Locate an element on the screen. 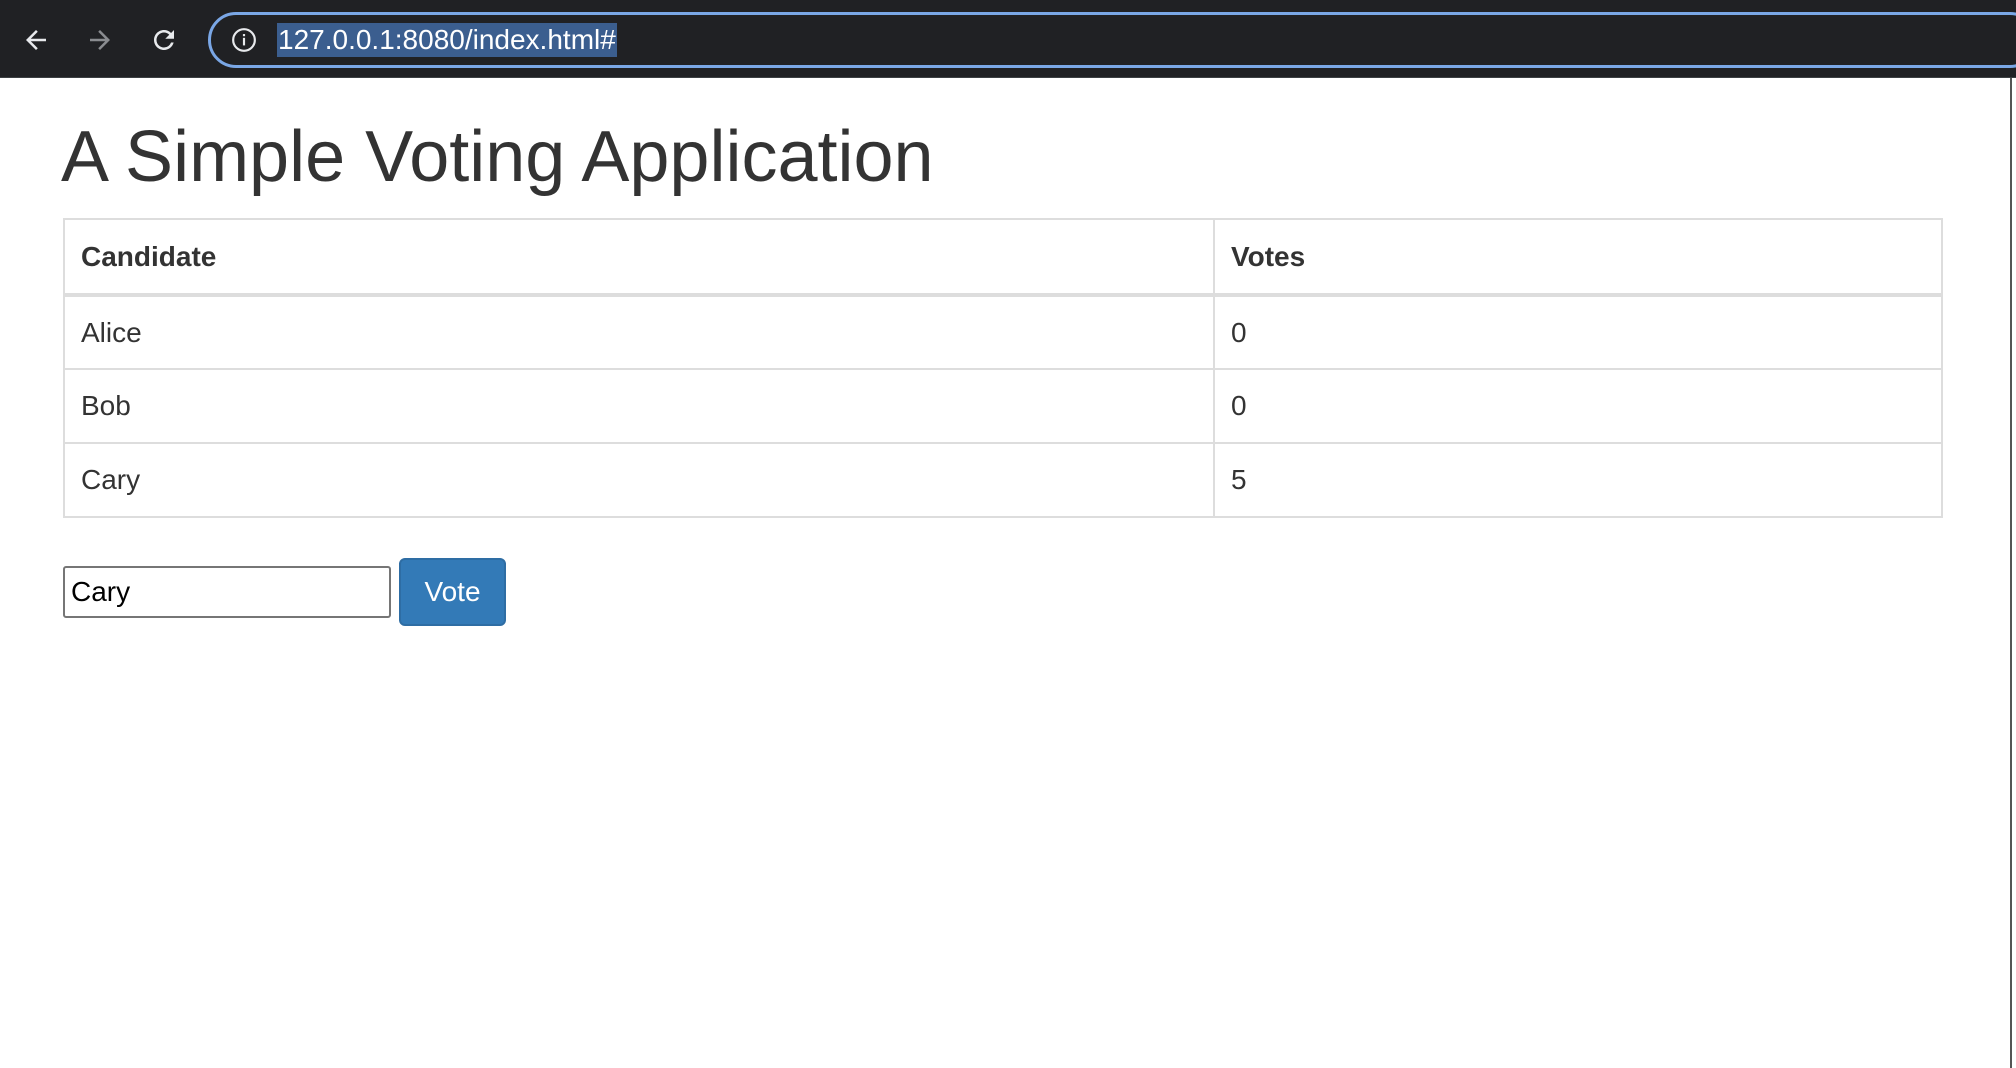  table-row: Cary 5 is located at coordinates (1003, 480).